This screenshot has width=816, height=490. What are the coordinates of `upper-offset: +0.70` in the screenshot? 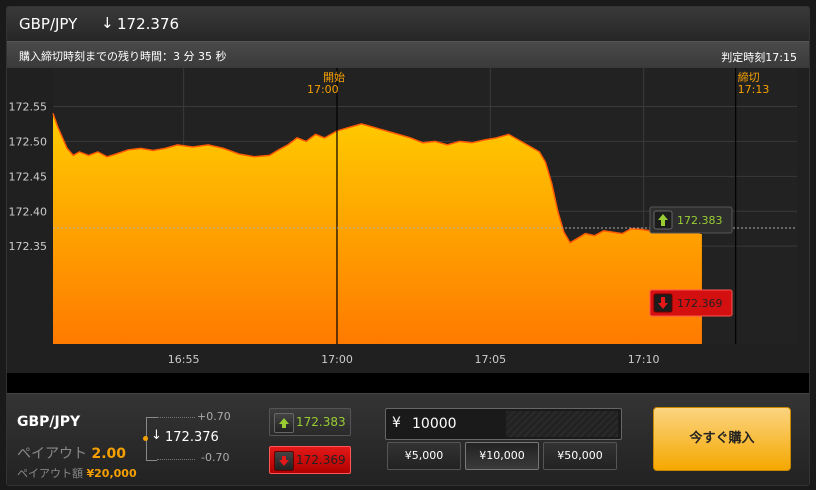 It's located at (214, 416).